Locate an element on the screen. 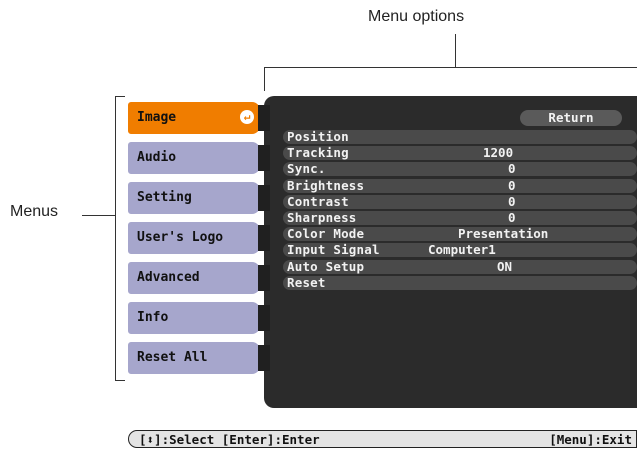 The width and height of the screenshot is (637, 453). menu-tab-label: User's Logo is located at coordinates (180, 237).